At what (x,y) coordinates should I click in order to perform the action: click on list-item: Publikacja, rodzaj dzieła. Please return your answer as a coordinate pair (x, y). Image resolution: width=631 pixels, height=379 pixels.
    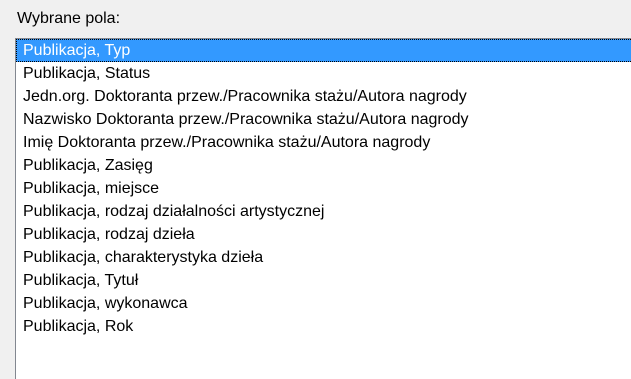
    Looking at the image, I should click on (323, 234).